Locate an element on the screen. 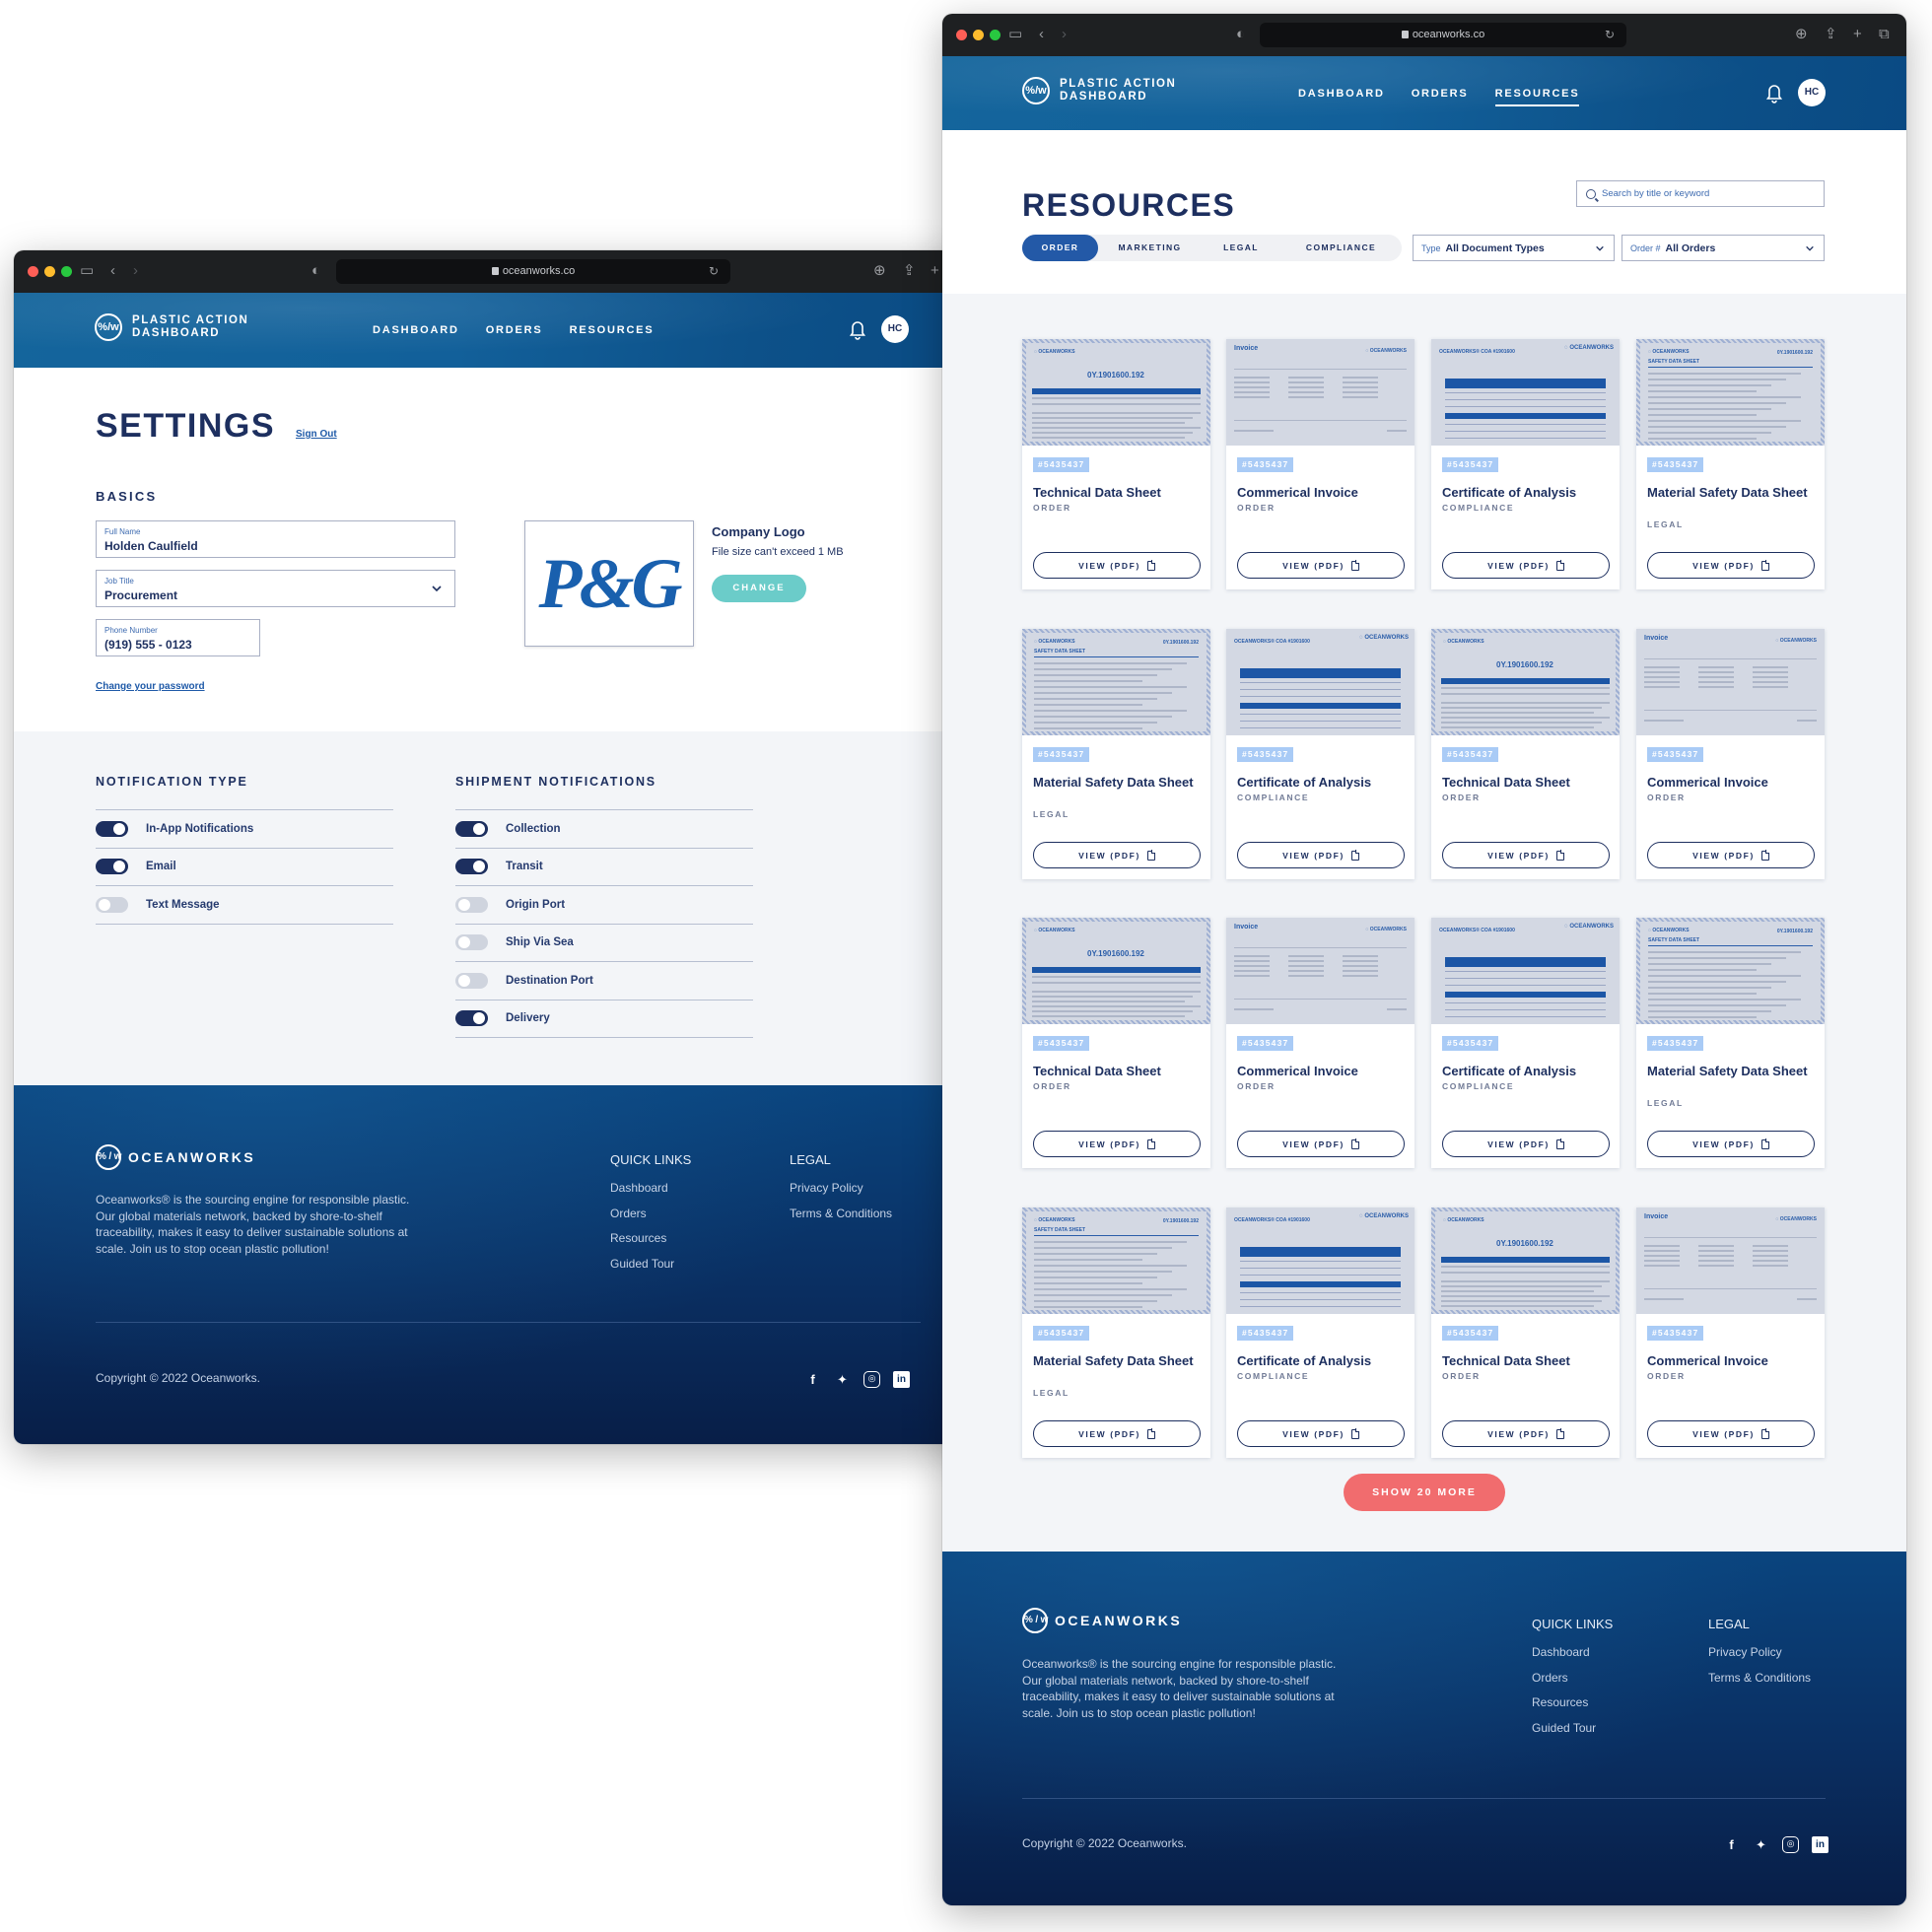  tab-overview-icon: ⧉ is located at coordinates (1885, 34).